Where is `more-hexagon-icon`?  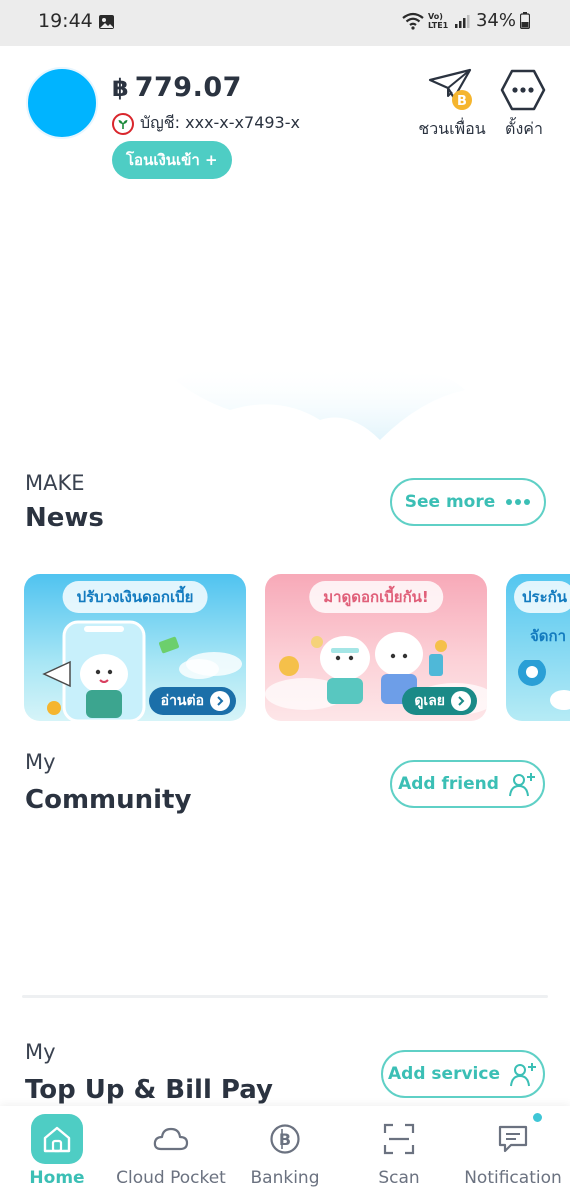 more-hexagon-icon is located at coordinates (523, 90).